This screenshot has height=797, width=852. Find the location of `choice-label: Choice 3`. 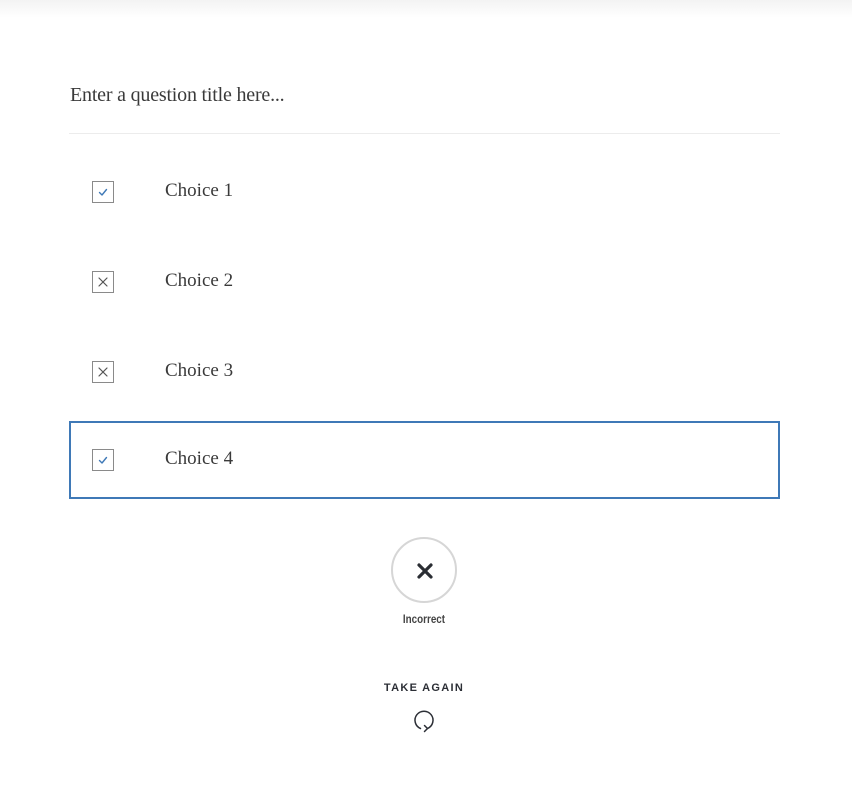

choice-label: Choice 3 is located at coordinates (199, 370).